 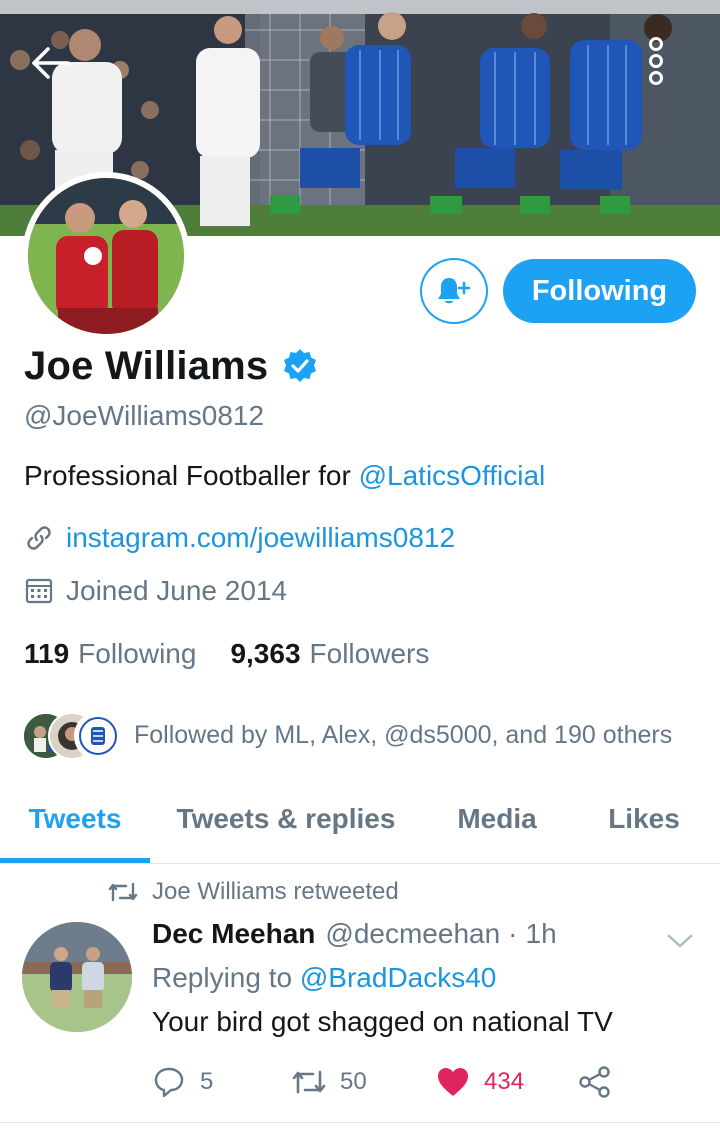 I want to click on following-count: 119, so click(x=47, y=653).